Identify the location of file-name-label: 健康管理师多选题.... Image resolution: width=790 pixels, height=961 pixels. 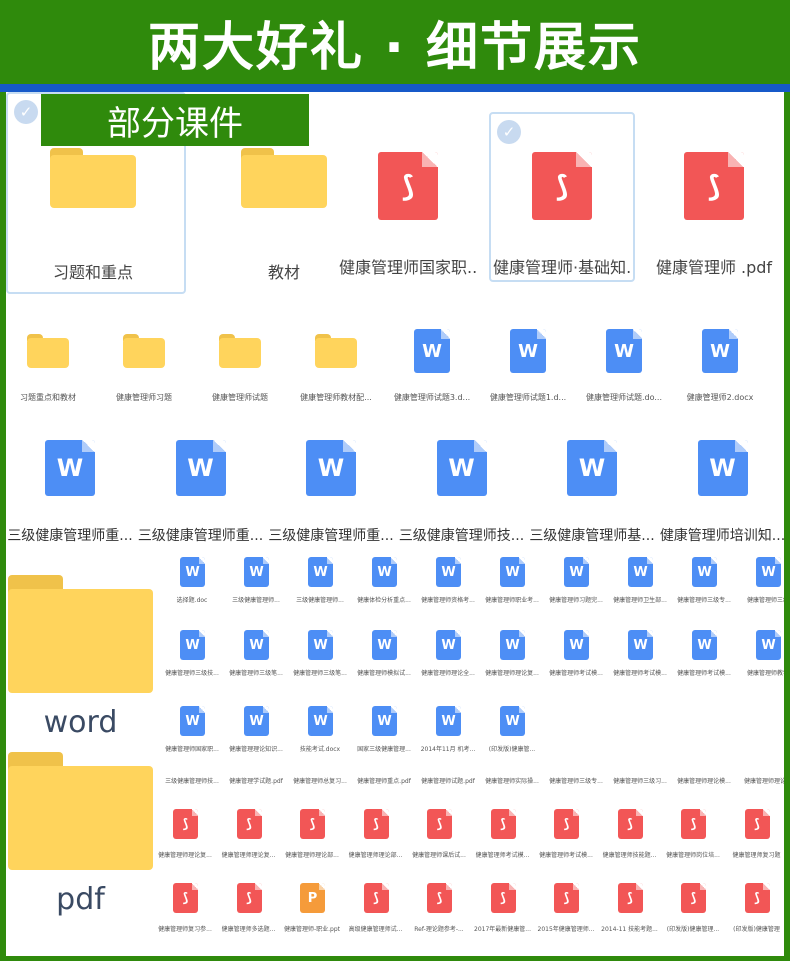
(248, 929).